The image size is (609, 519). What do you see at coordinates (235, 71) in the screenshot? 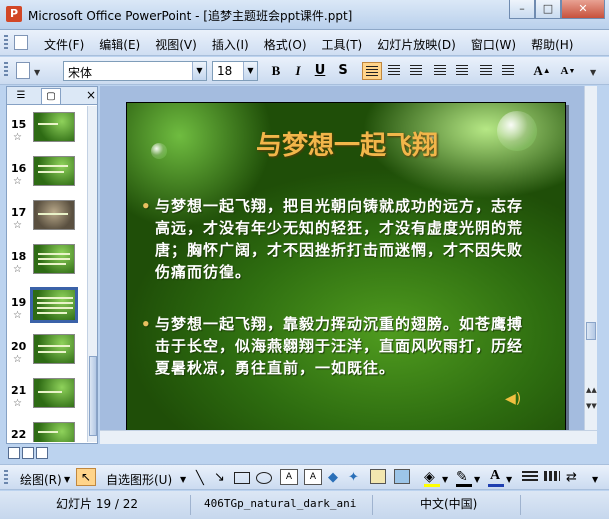
I see `font-size-select: 18 ▼` at bounding box center [235, 71].